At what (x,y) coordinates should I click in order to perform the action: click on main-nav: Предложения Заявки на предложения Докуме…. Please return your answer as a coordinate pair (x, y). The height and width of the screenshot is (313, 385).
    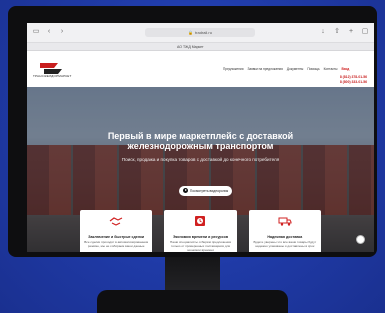
    Looking at the image, I should click on (286, 69).